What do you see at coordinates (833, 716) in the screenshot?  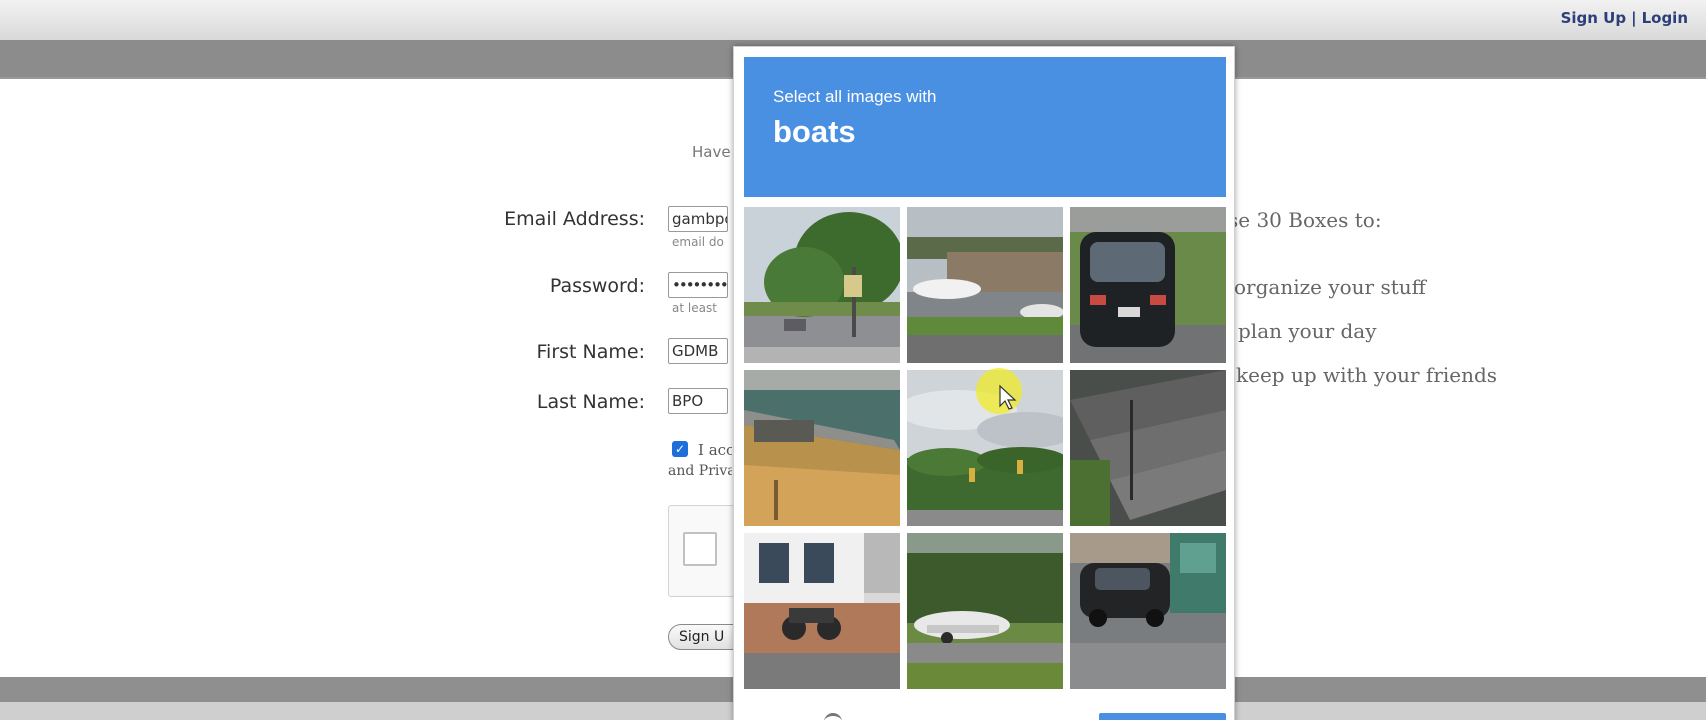 I see `reload-icon` at bounding box center [833, 716].